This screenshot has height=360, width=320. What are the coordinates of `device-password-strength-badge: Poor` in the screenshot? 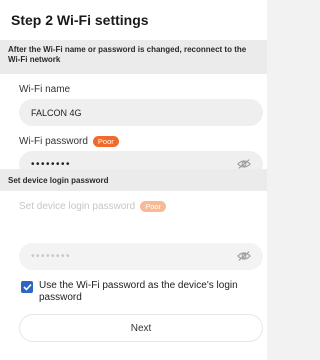 It's located at (153, 206).